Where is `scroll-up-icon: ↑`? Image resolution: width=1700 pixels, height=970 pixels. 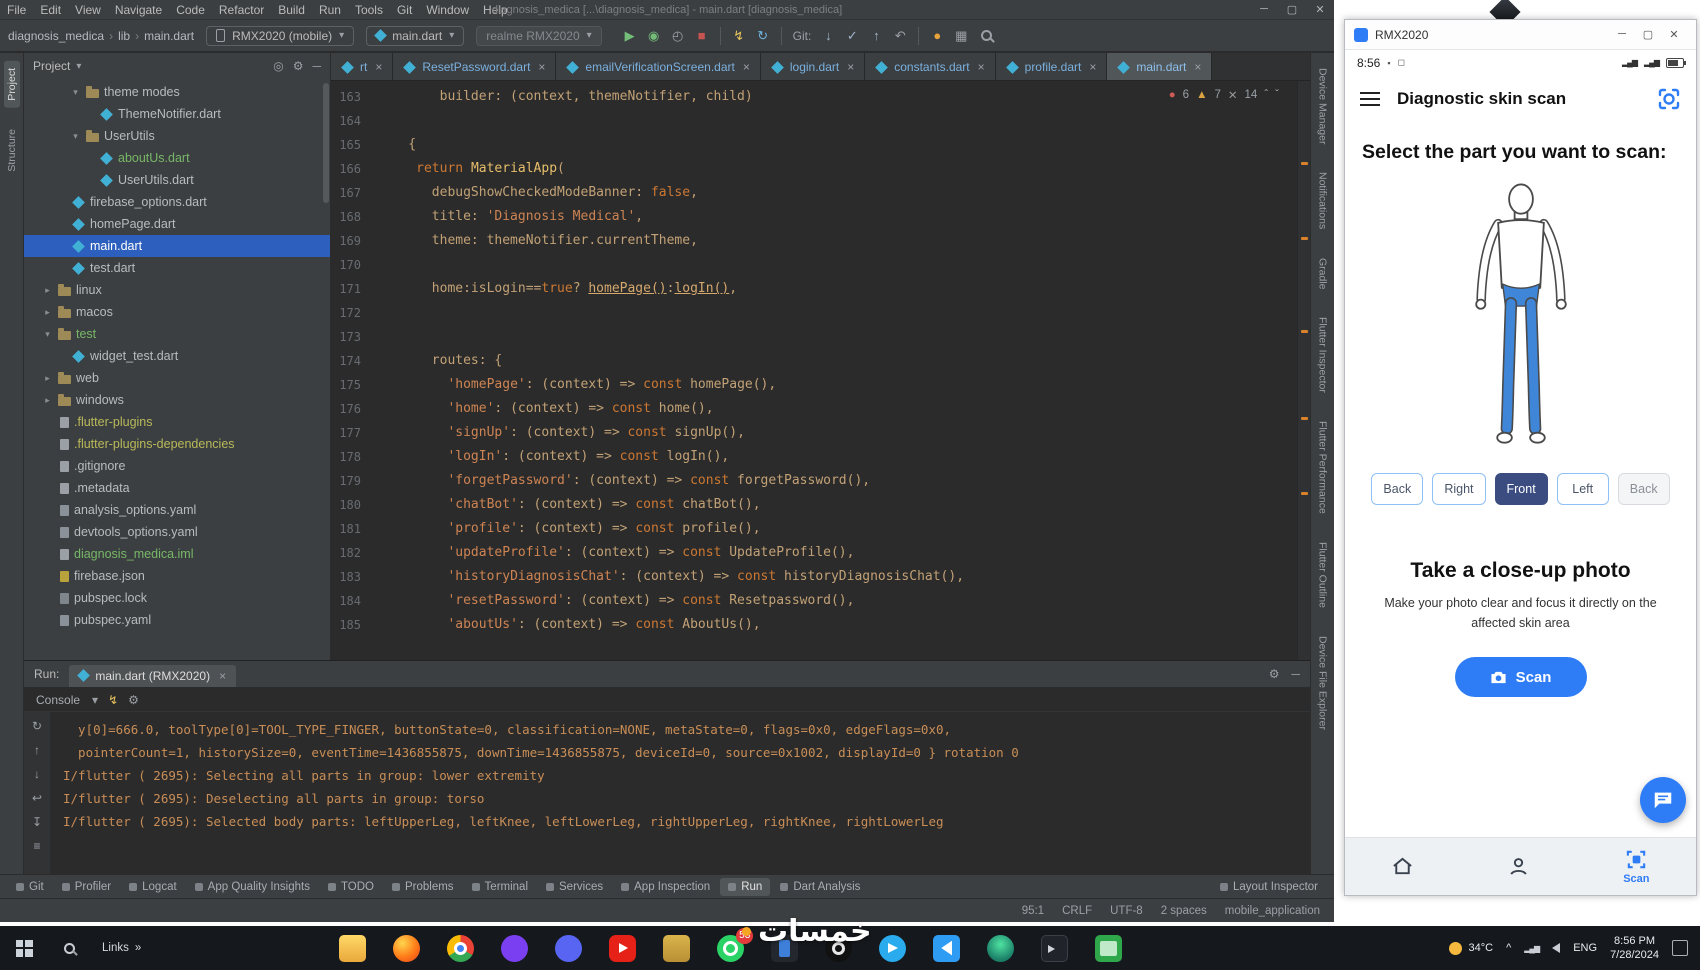
scroll-up-icon: ↑ is located at coordinates (37, 750).